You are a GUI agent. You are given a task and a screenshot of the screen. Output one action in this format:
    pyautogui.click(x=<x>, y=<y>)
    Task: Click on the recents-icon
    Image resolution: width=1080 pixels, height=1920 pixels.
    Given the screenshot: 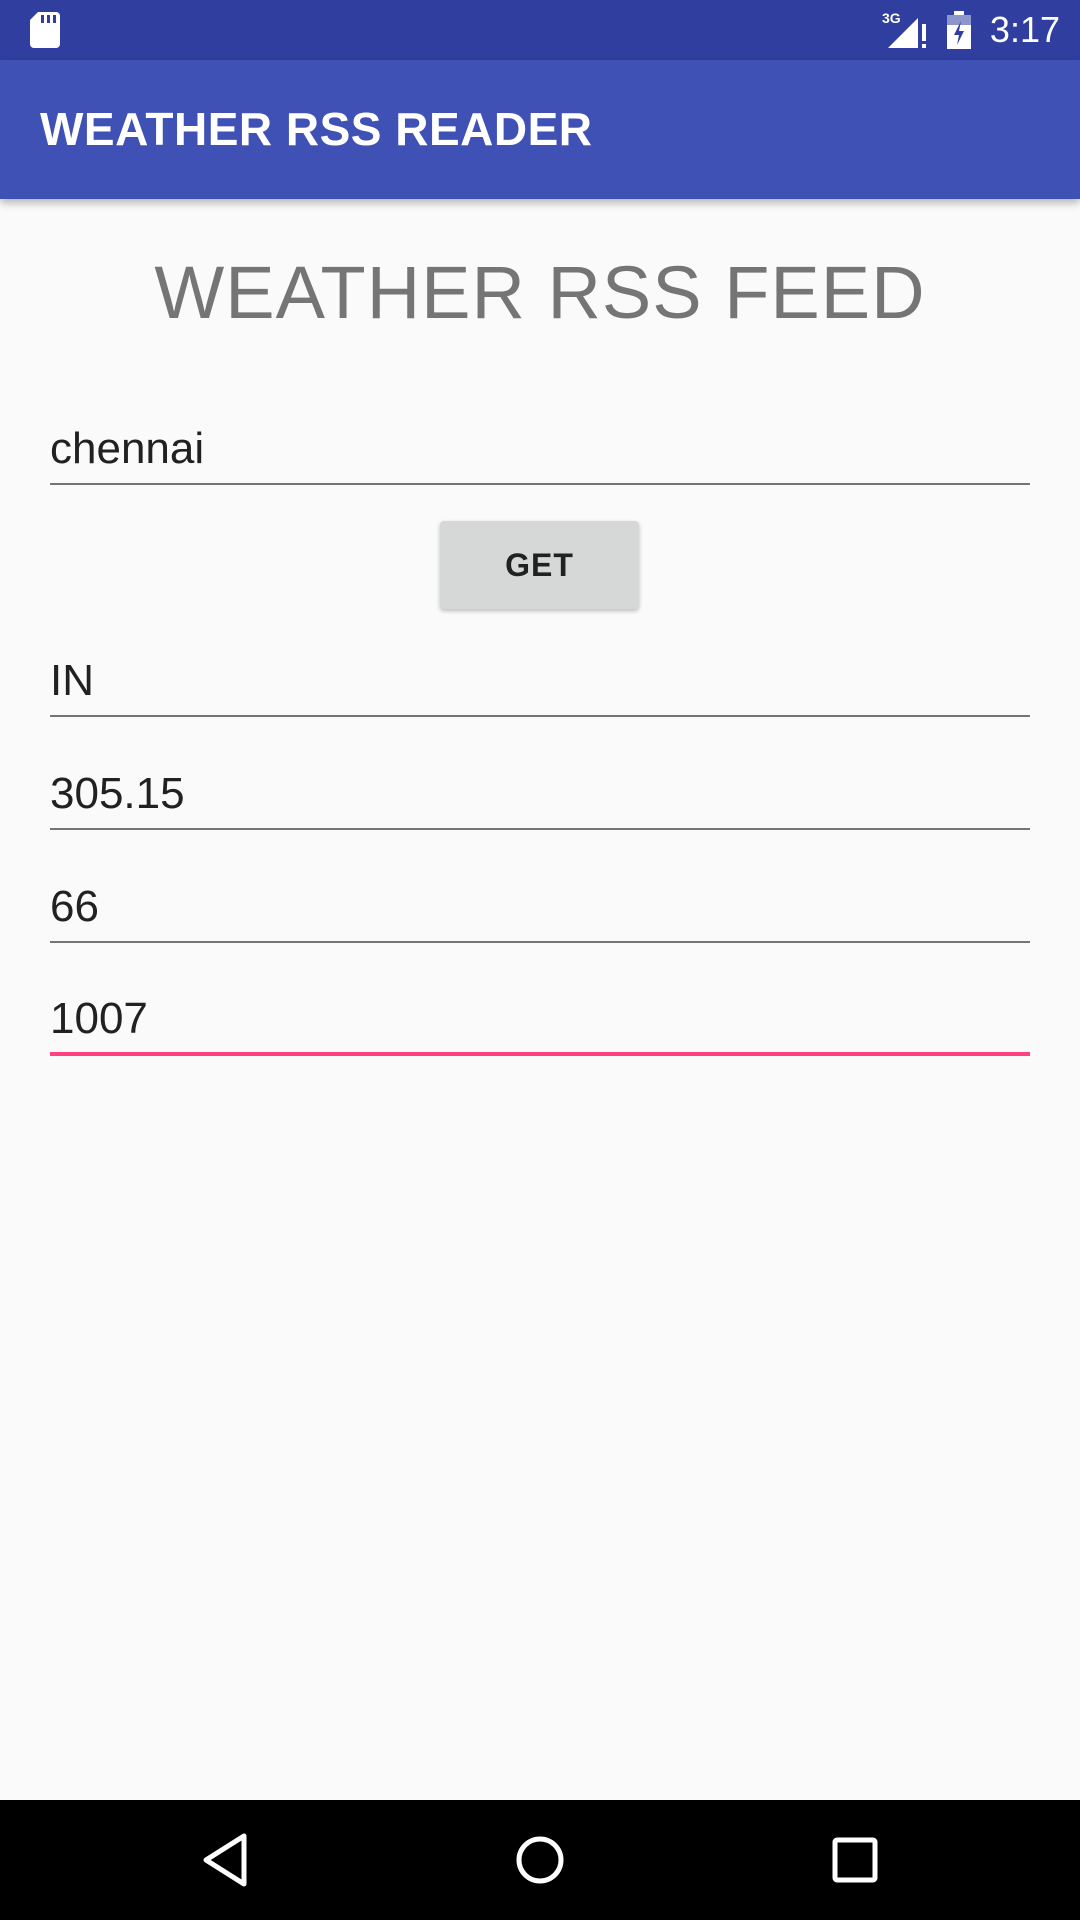 What is the action you would take?
    pyautogui.click(x=855, y=1860)
    